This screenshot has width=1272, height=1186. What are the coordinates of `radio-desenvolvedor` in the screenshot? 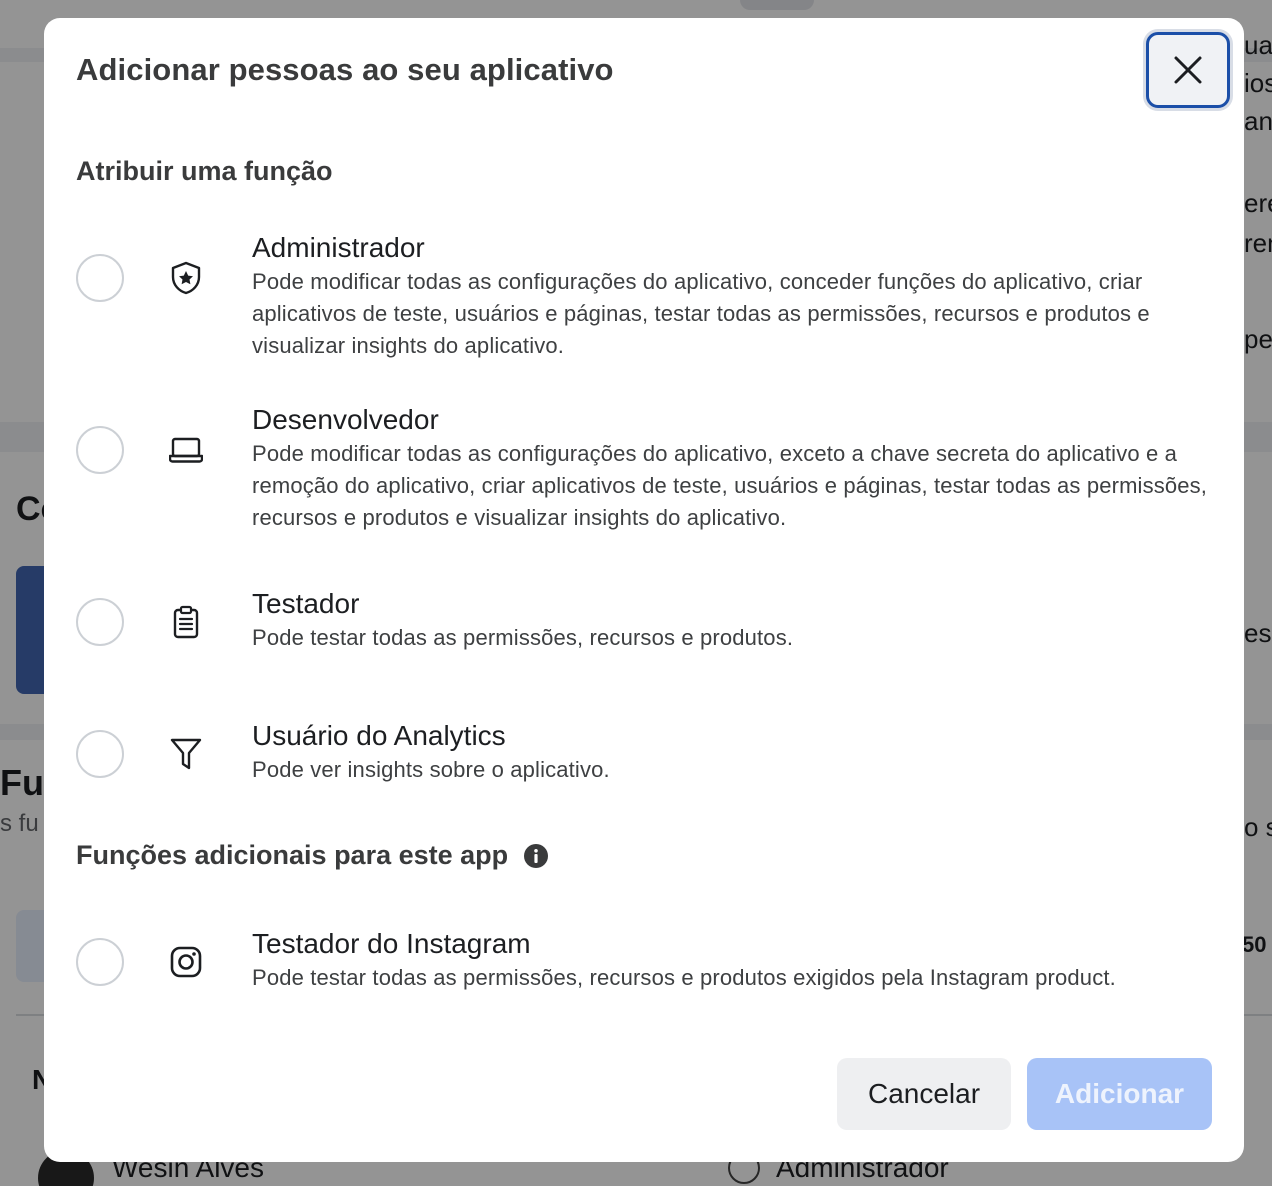 It's located at (100, 450).